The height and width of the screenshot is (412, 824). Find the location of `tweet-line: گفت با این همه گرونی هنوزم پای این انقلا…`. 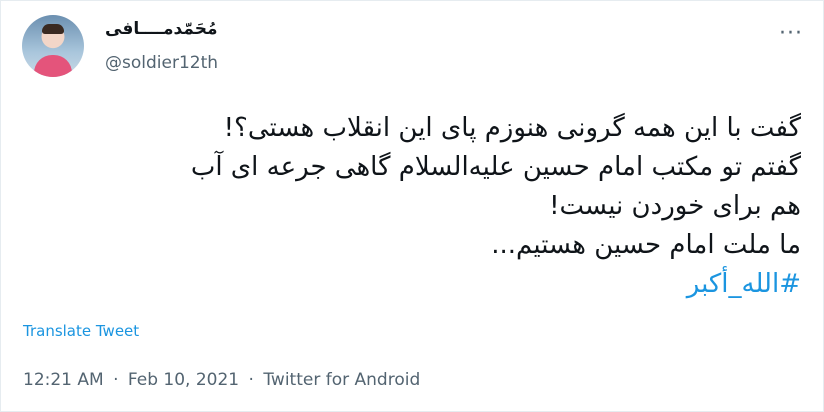

tweet-line: گفت با این همه گرونی هنوزم پای این انقلا… is located at coordinates (512, 128).